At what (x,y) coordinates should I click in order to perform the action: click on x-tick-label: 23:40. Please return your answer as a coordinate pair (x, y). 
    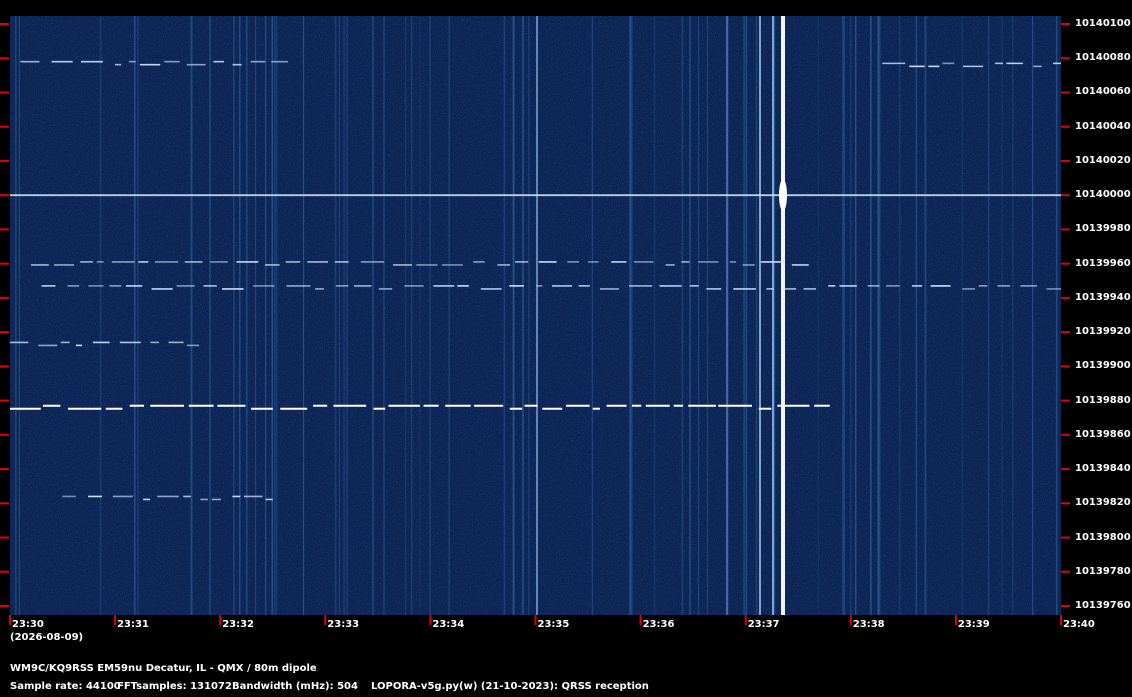
    Looking at the image, I should click on (1079, 624).